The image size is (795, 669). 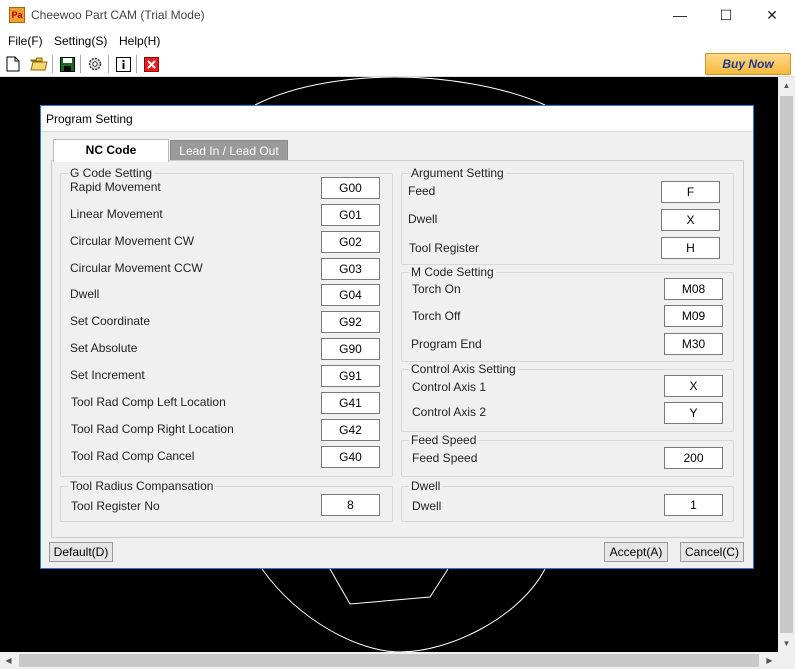 What do you see at coordinates (693, 316) in the screenshot?
I see `torch-off-input: M09` at bounding box center [693, 316].